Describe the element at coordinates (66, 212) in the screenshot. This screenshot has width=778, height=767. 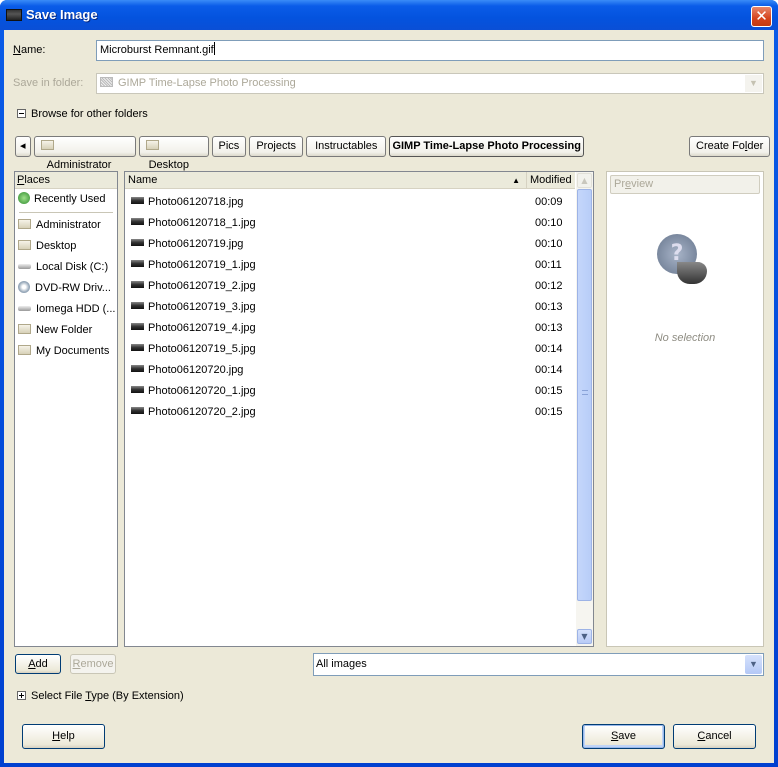
I see `places-separator` at that location.